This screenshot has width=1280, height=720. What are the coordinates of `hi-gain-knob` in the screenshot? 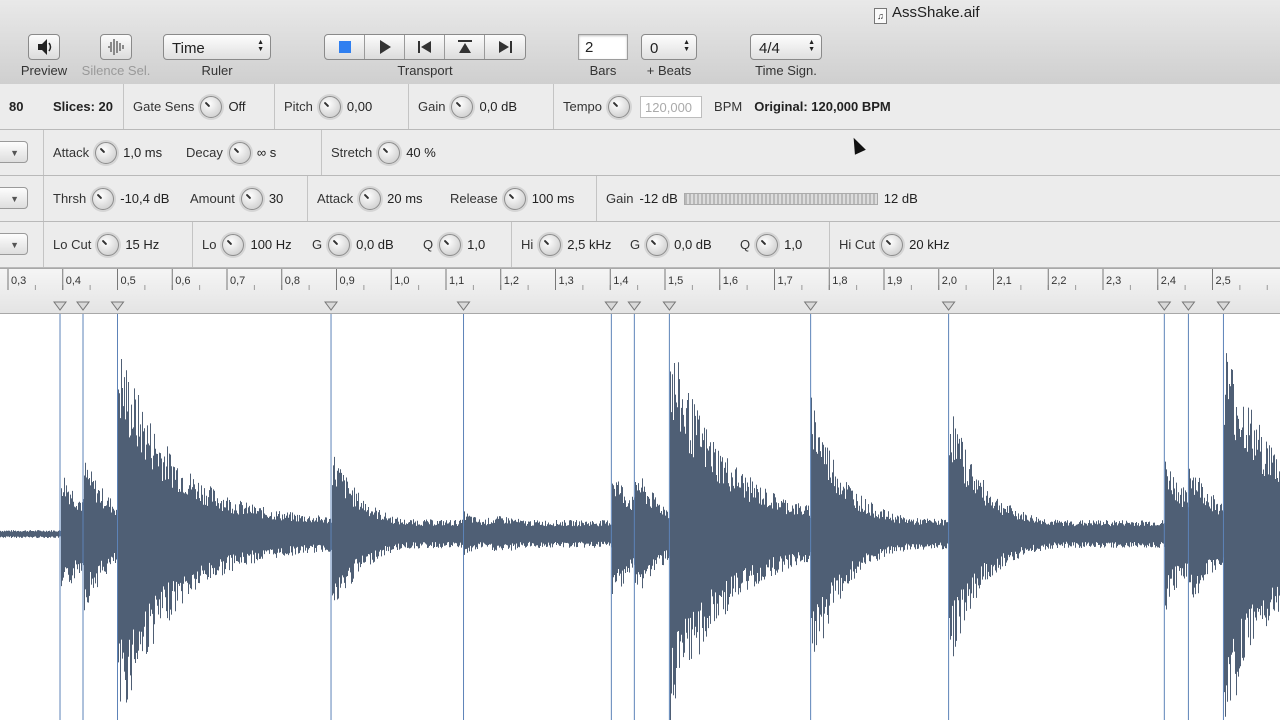 It's located at (657, 244).